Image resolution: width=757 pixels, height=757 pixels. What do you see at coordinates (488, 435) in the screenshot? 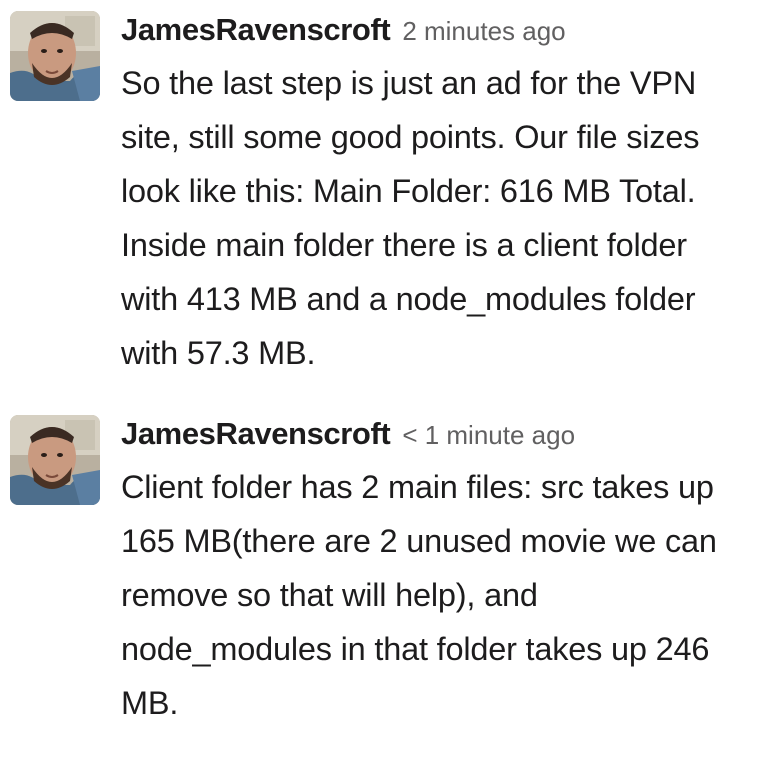
I see `timestamp: < 1 minute ago` at bounding box center [488, 435].